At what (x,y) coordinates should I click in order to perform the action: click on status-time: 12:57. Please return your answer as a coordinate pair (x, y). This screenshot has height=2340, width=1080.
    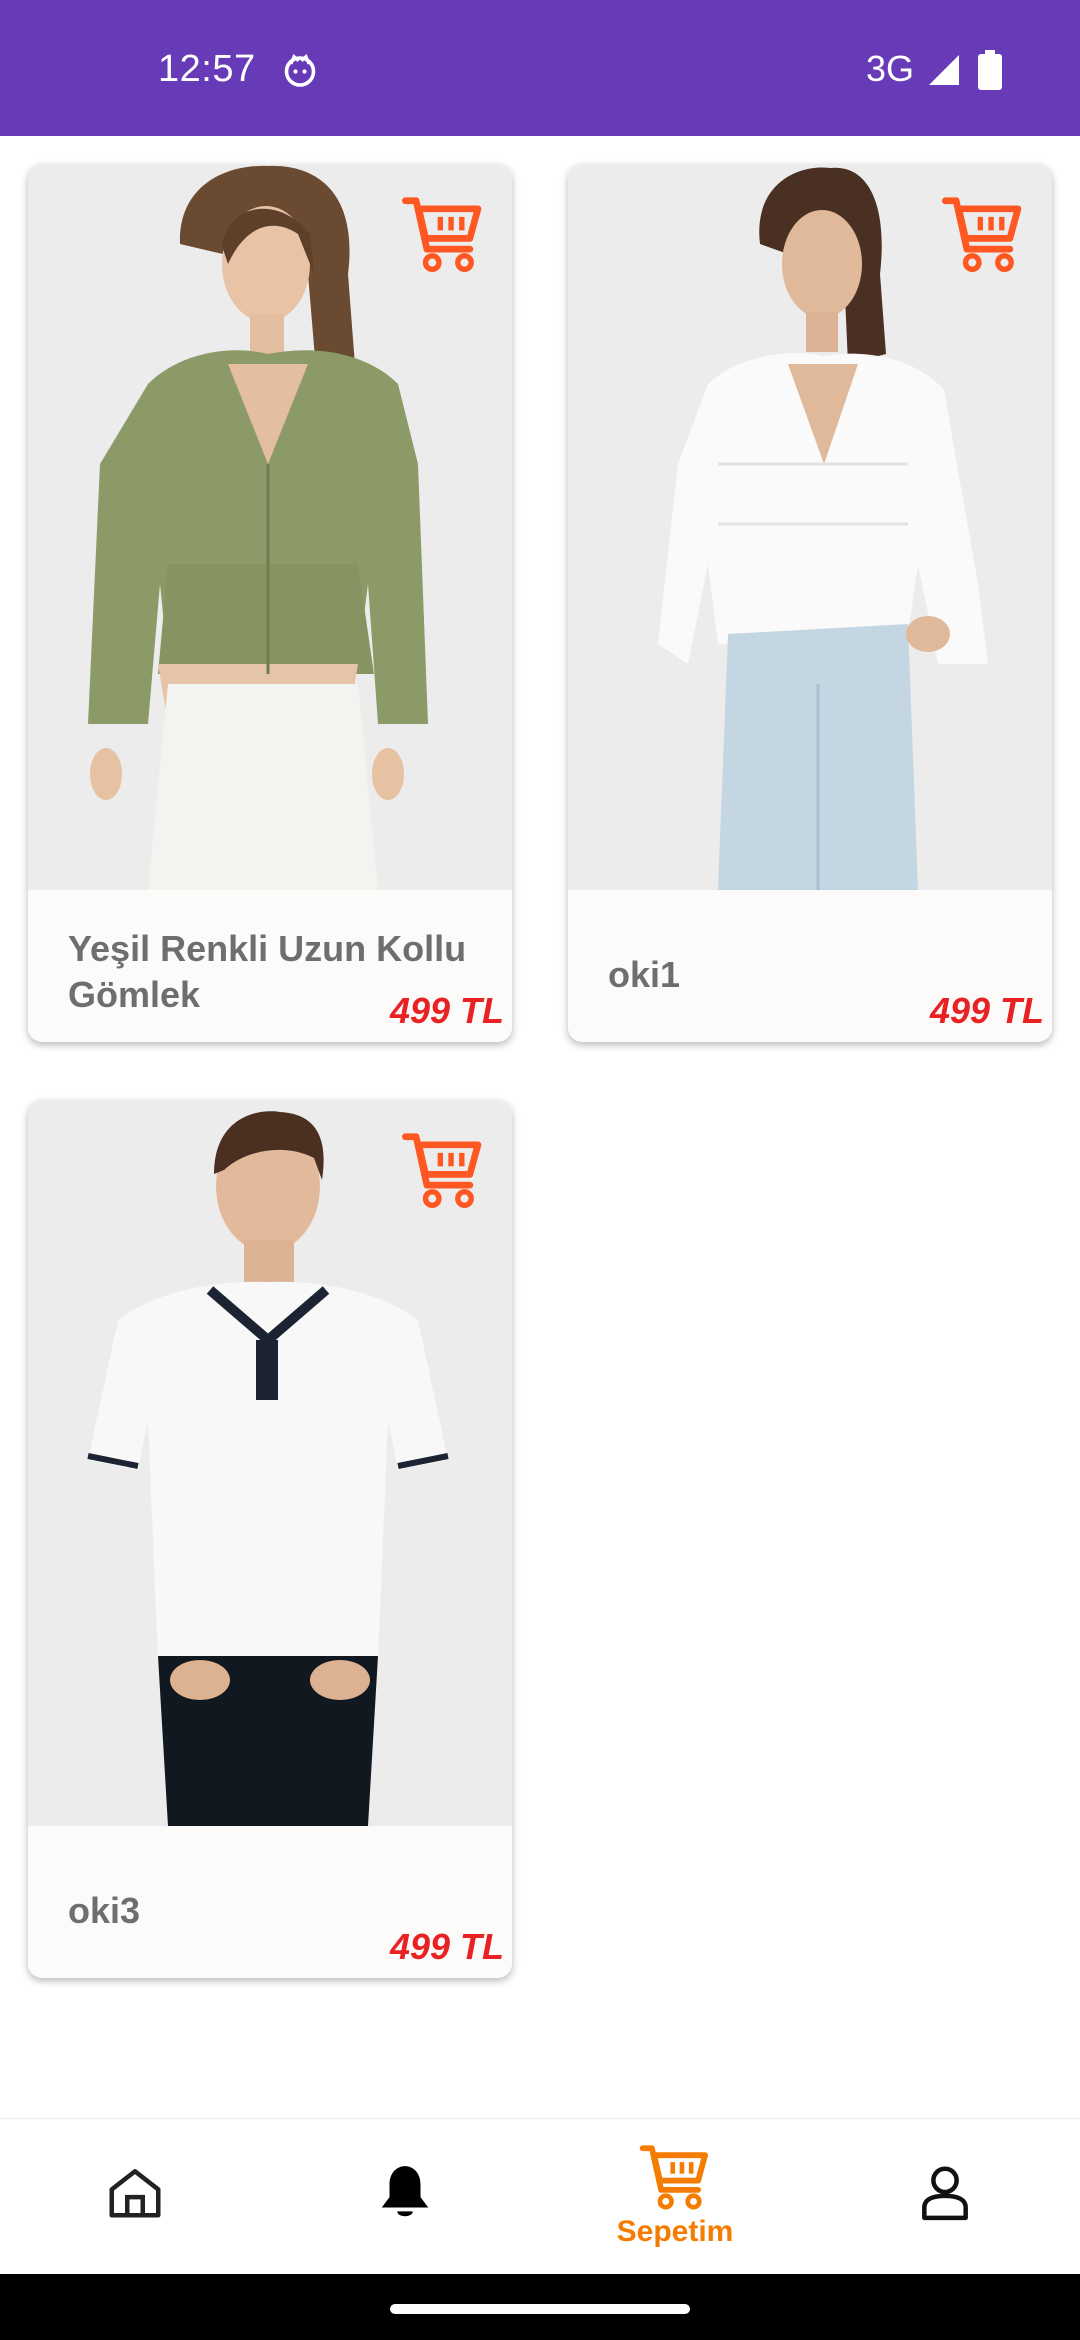
    Looking at the image, I should click on (207, 69).